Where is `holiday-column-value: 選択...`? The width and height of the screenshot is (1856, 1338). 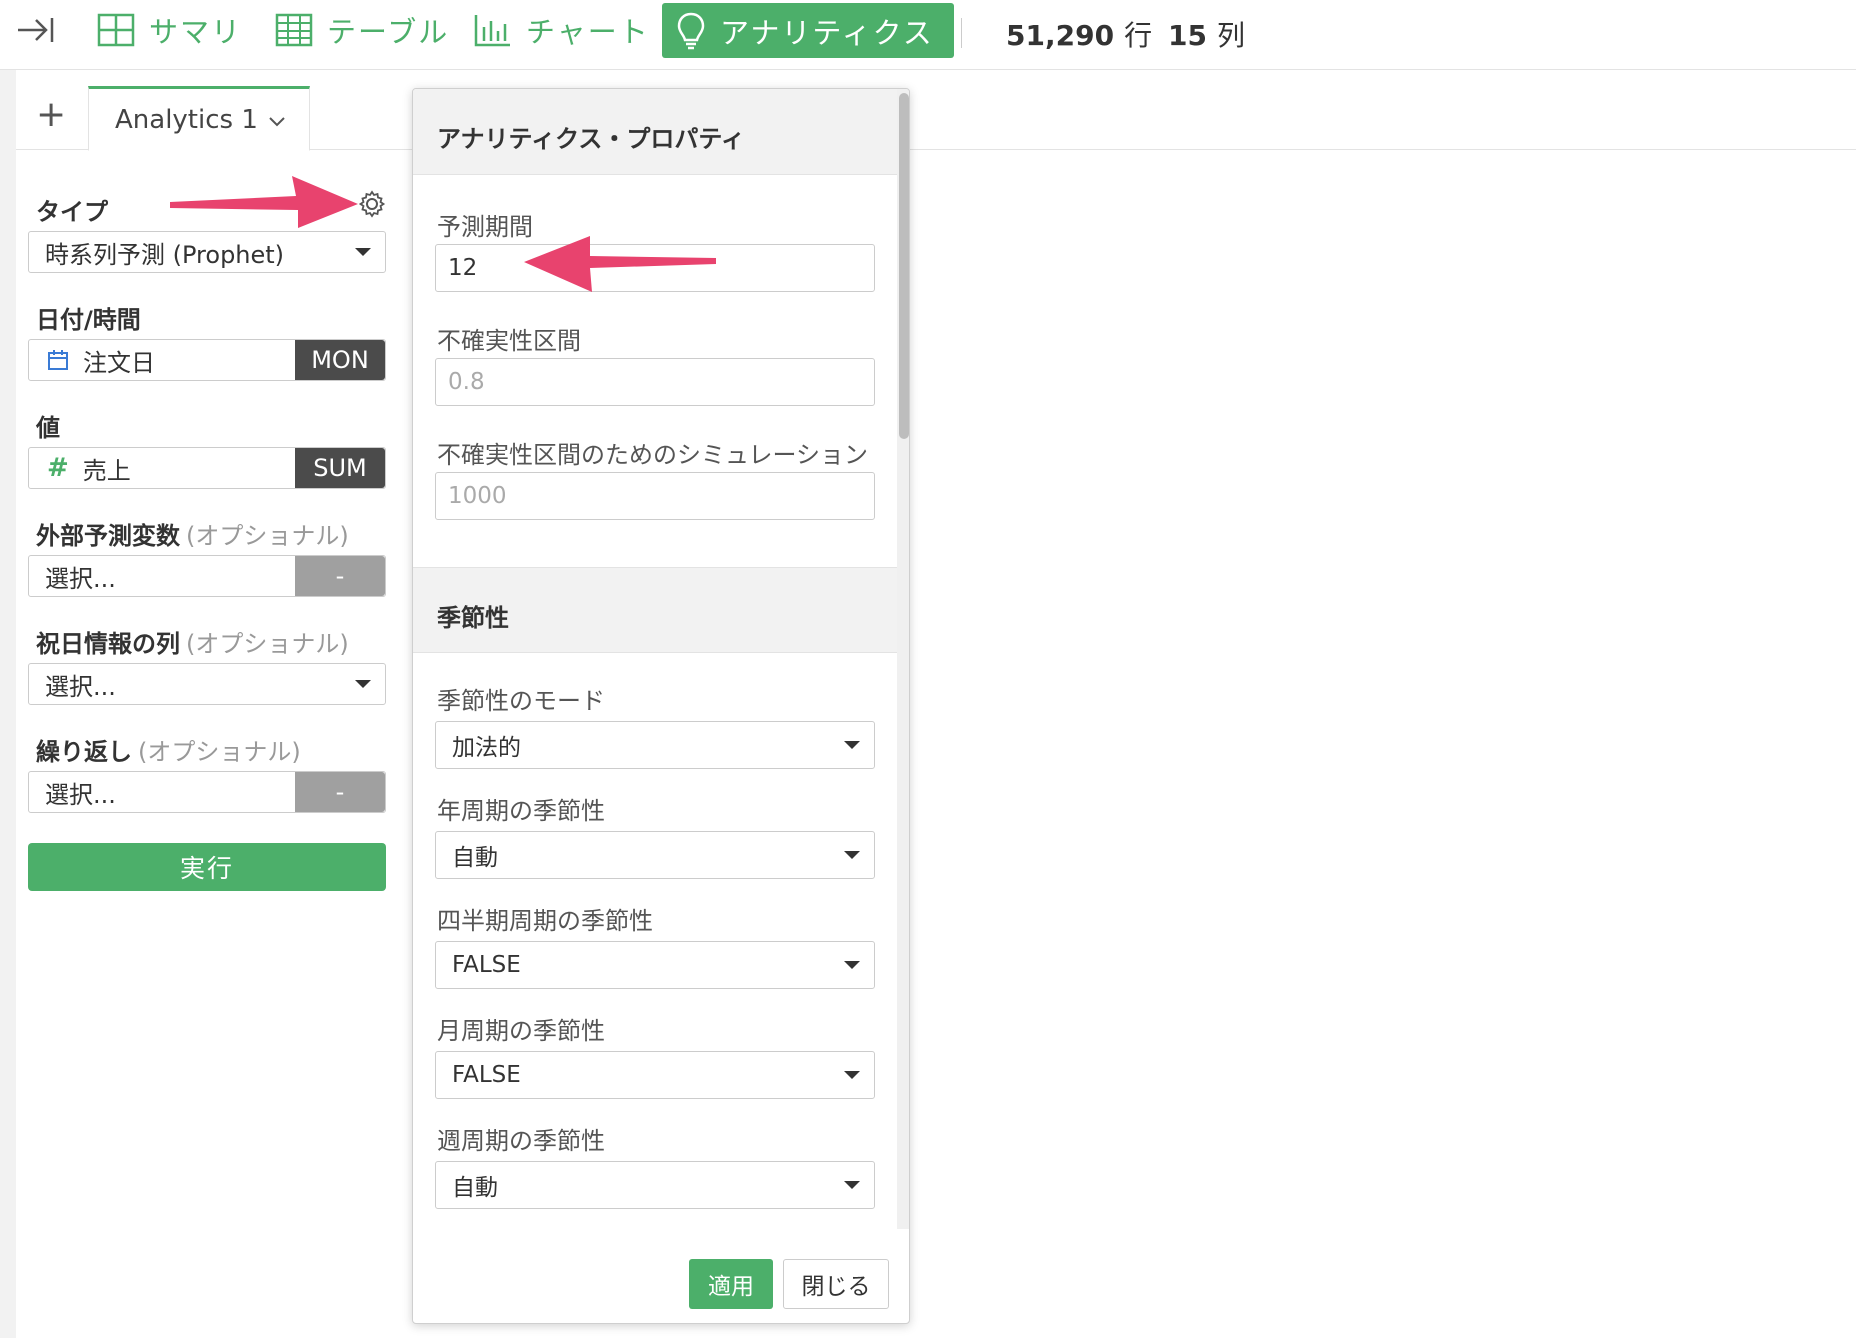 holiday-column-value: 選択... is located at coordinates (80, 686).